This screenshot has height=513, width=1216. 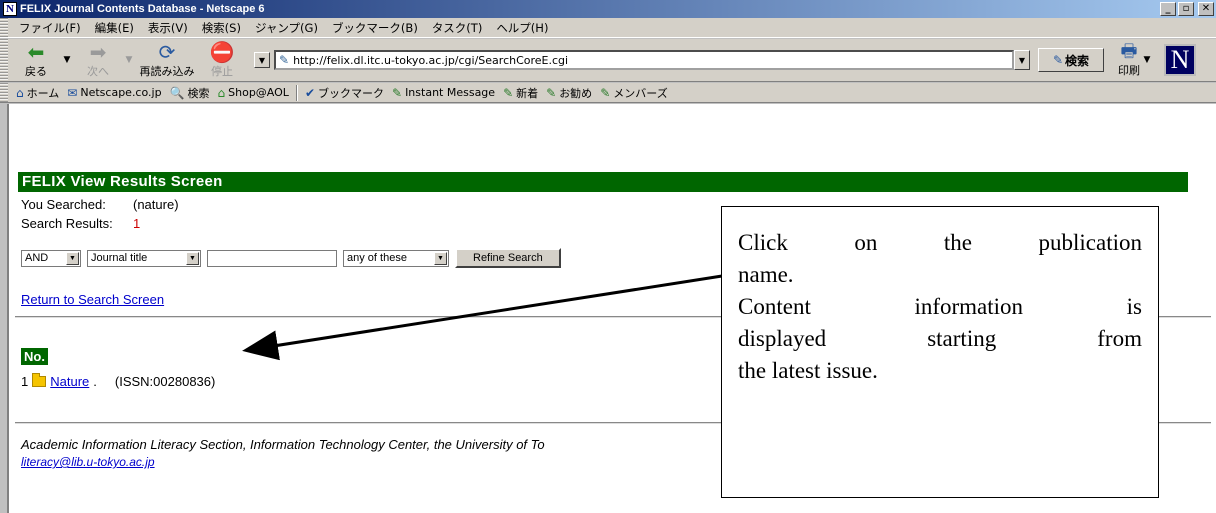 What do you see at coordinates (1147, 60) in the screenshot?
I see `print-dropdown-icon: ▼` at bounding box center [1147, 60].